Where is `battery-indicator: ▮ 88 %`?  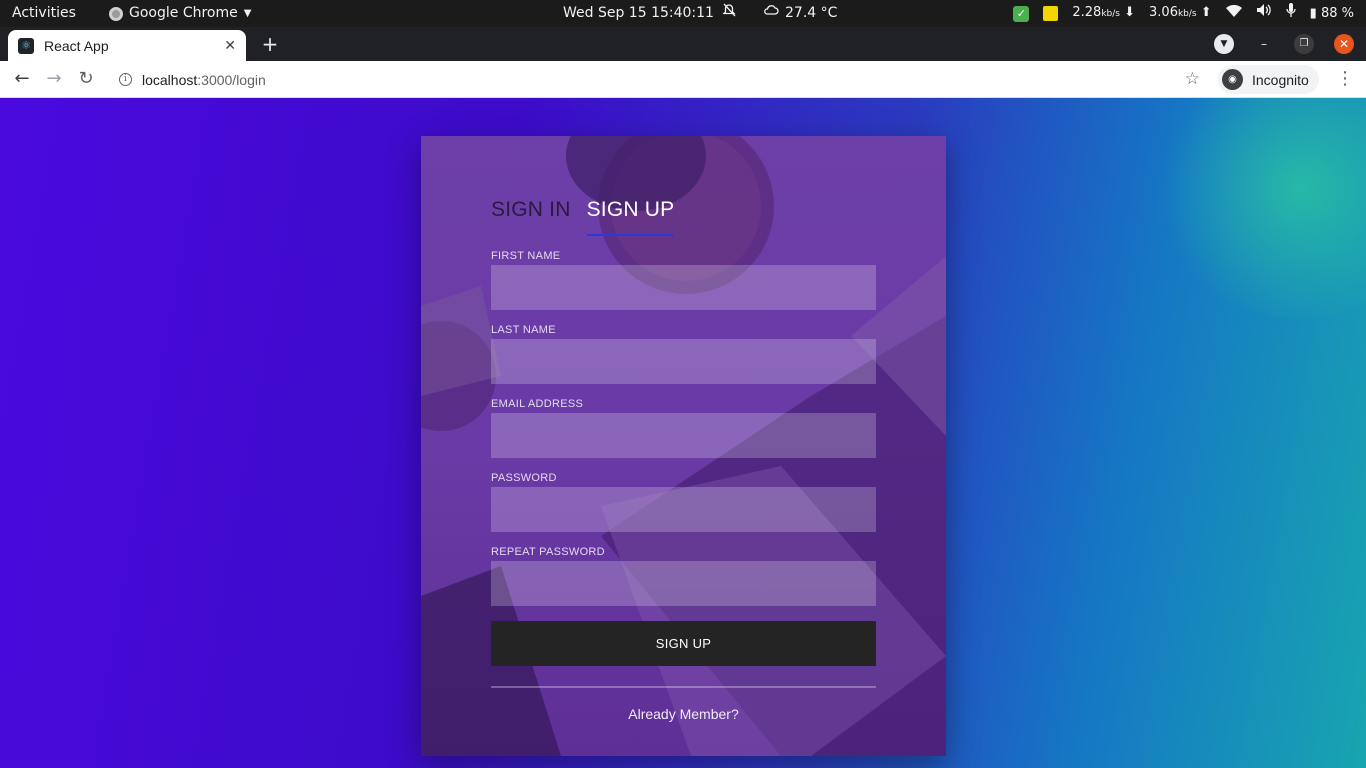
battery-indicator: ▮ 88 % is located at coordinates (1332, 13).